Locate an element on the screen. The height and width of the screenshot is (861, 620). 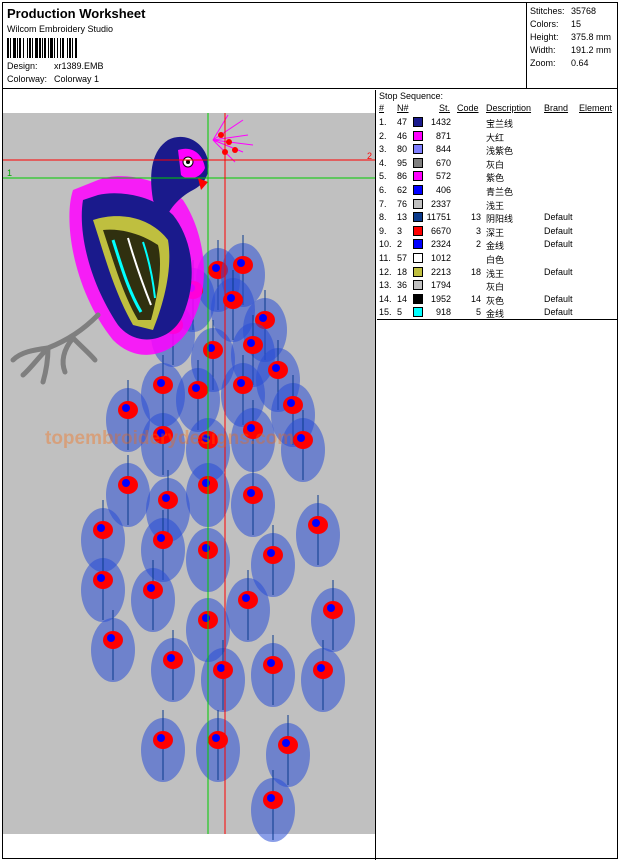
cell-desc: 青兰色 is located at coordinates (500, 192).